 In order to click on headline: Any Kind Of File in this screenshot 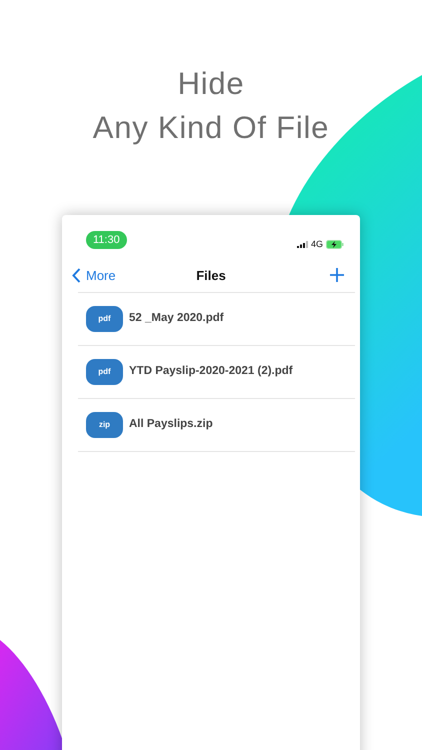, I will do `click(211, 128)`.